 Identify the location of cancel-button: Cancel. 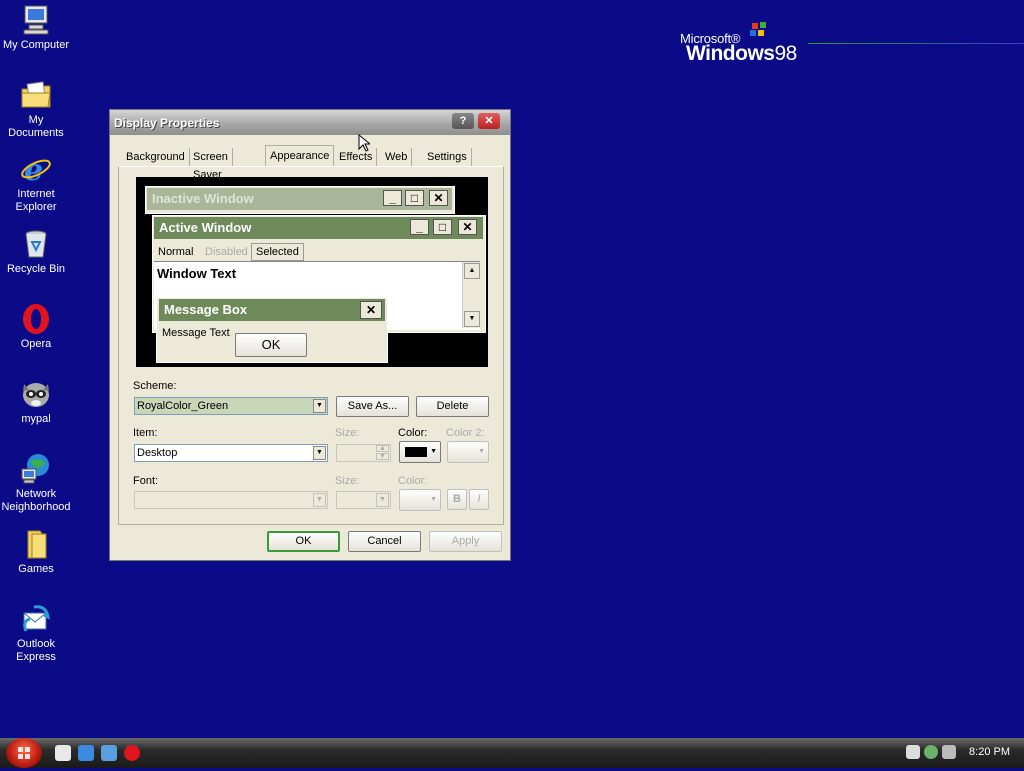
(384, 541).